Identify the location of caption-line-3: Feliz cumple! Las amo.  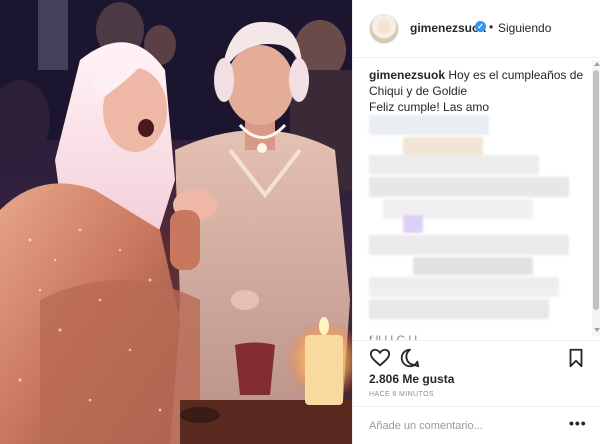
(429, 107).